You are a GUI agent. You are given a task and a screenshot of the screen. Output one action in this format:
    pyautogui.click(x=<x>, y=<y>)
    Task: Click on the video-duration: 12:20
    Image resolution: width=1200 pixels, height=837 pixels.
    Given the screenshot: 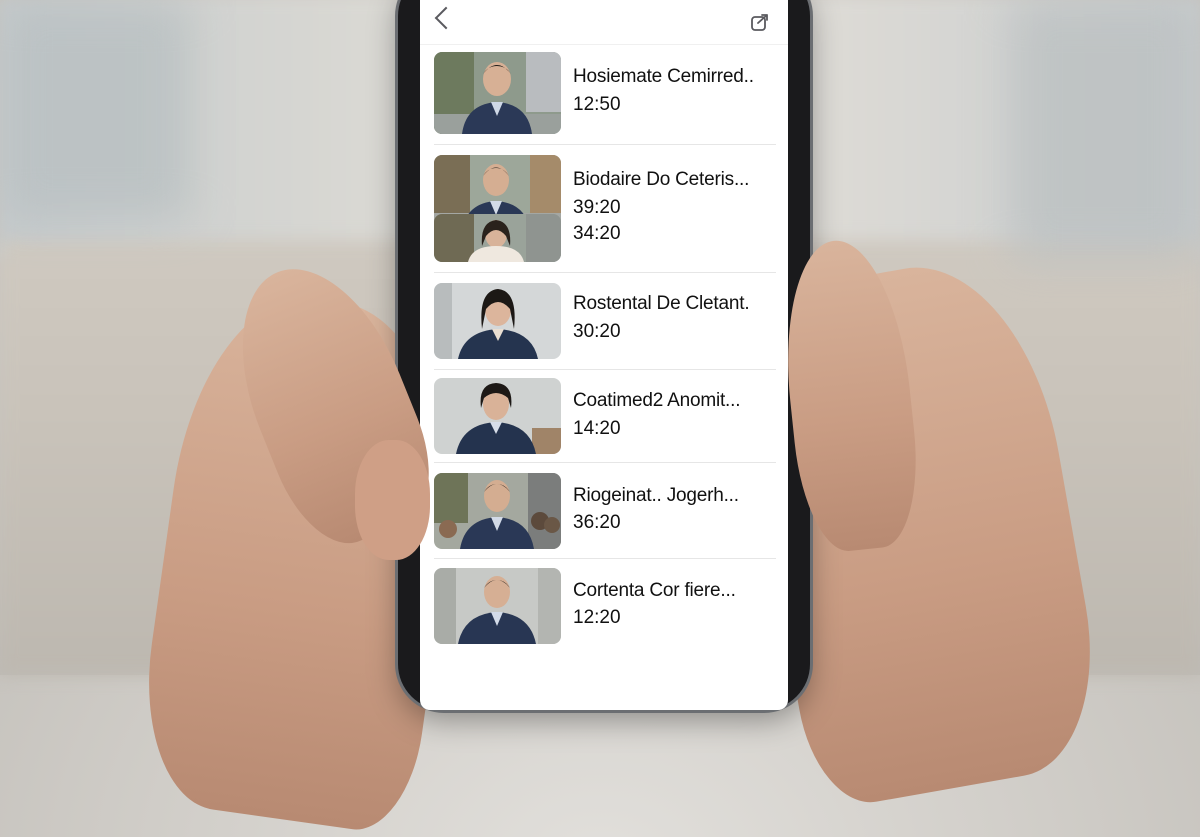 What is the action you would take?
    pyautogui.click(x=597, y=617)
    